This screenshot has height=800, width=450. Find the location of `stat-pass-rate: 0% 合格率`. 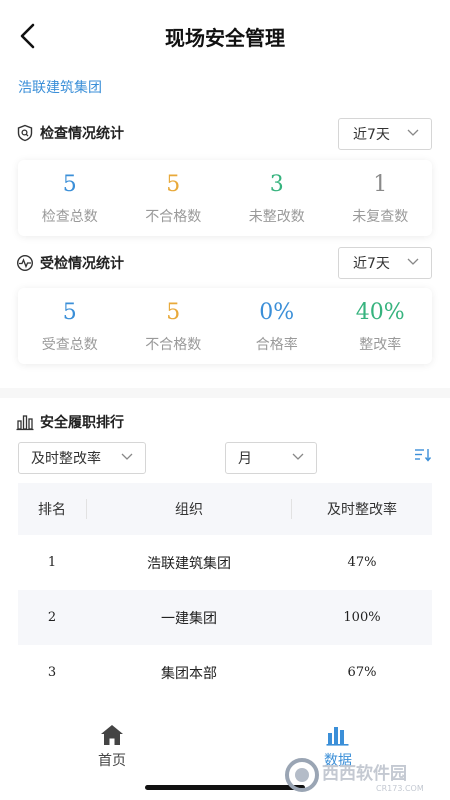

stat-pass-rate: 0% 合格率 is located at coordinates (277, 326).